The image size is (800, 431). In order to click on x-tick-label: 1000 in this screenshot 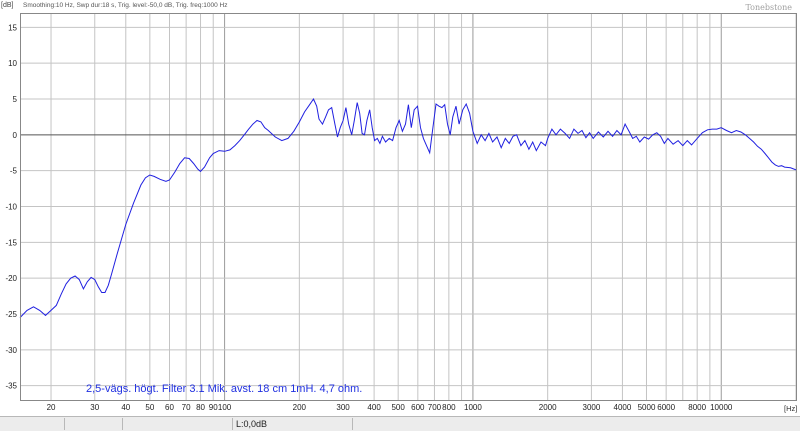, I will do `click(473, 407)`.